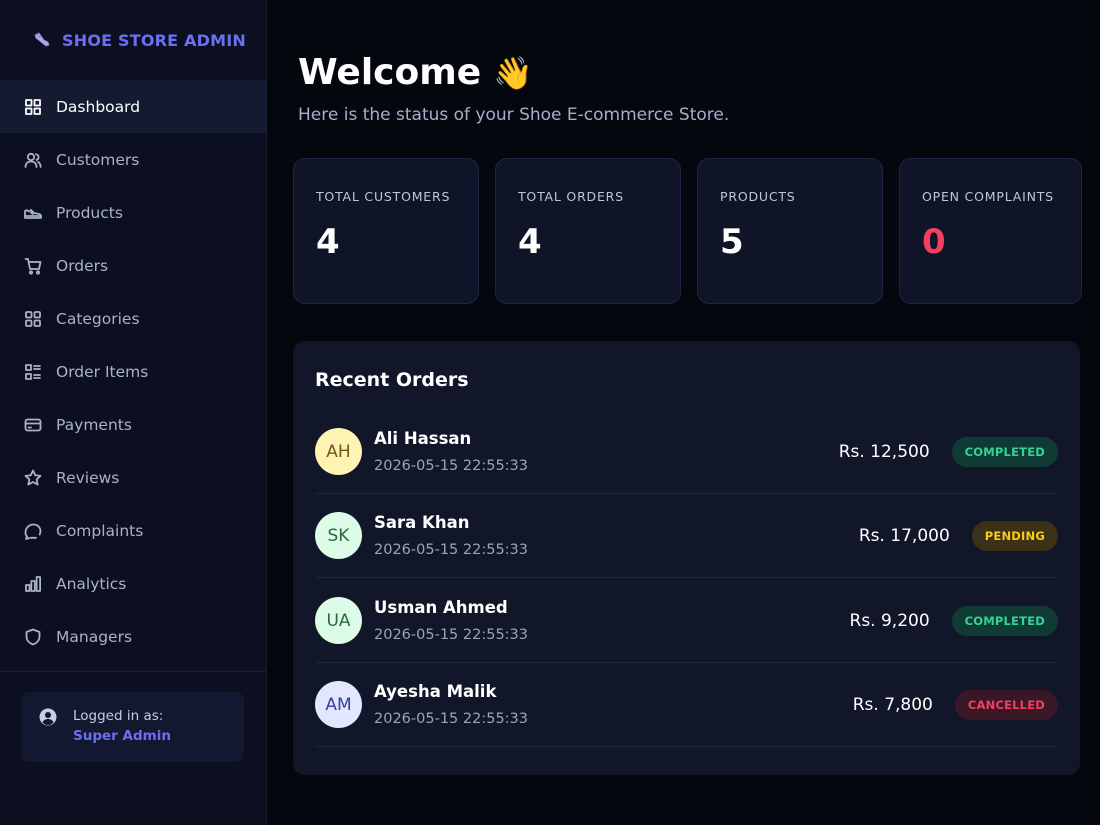 Image resolution: width=1100 pixels, height=825 pixels. I want to click on order-info: Ali Hassan 2026-05-15 22:55:33, so click(606, 451).